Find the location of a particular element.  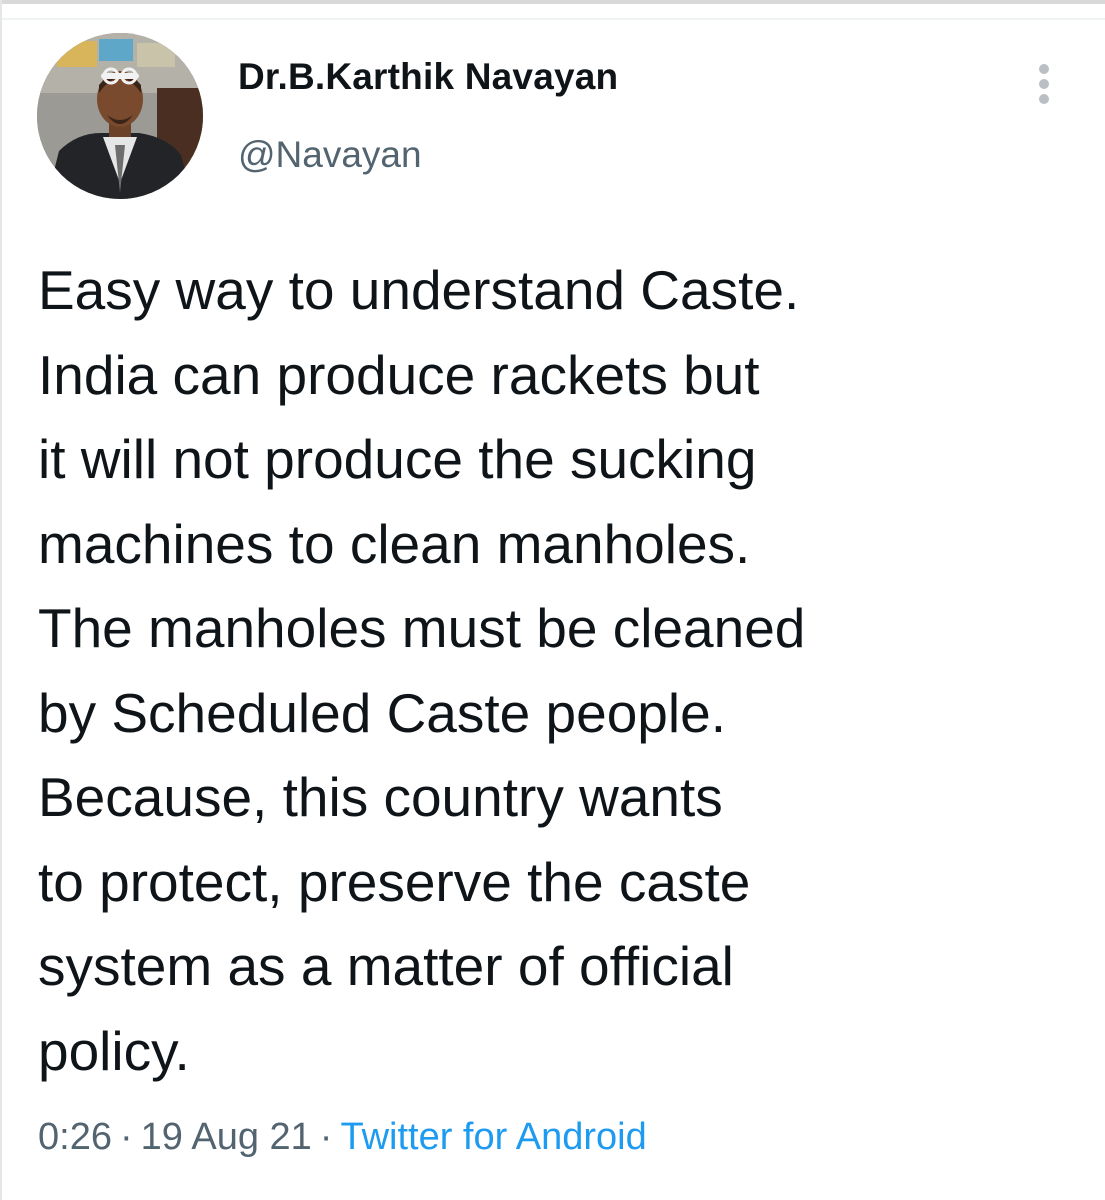

tweet-text-line: The manholes must be cleaned is located at coordinates (422, 628).